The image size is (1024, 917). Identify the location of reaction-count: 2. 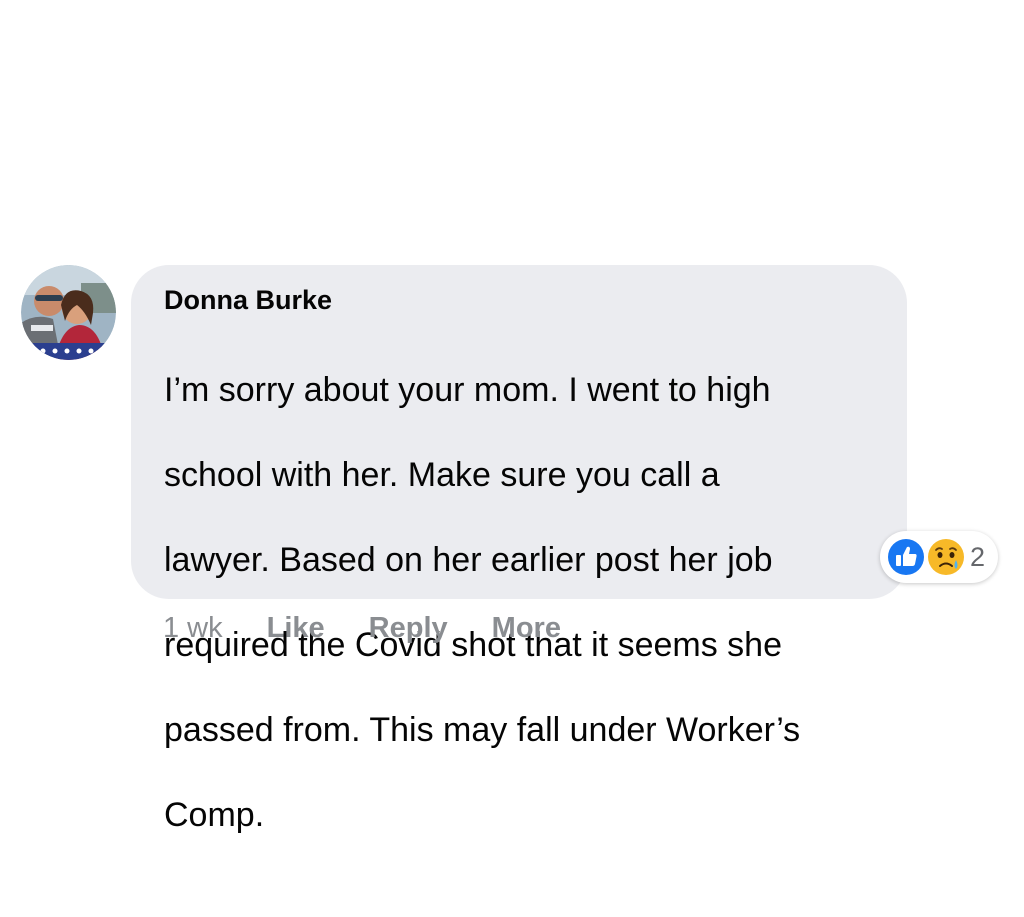
(978, 557).